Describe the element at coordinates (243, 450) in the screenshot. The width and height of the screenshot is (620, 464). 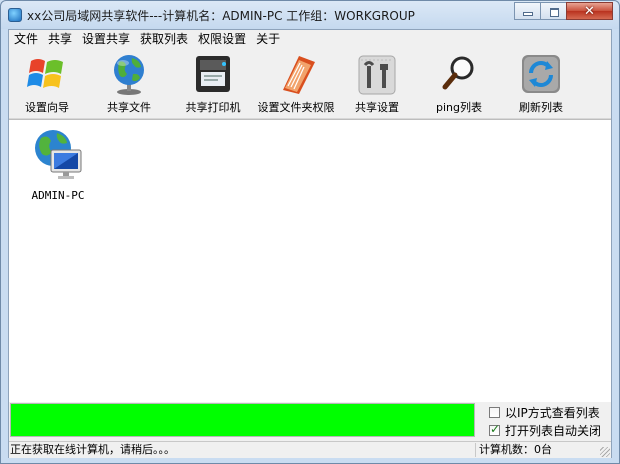
I see `status-message: 正在获取在线计算机，请稍后。。。` at that location.